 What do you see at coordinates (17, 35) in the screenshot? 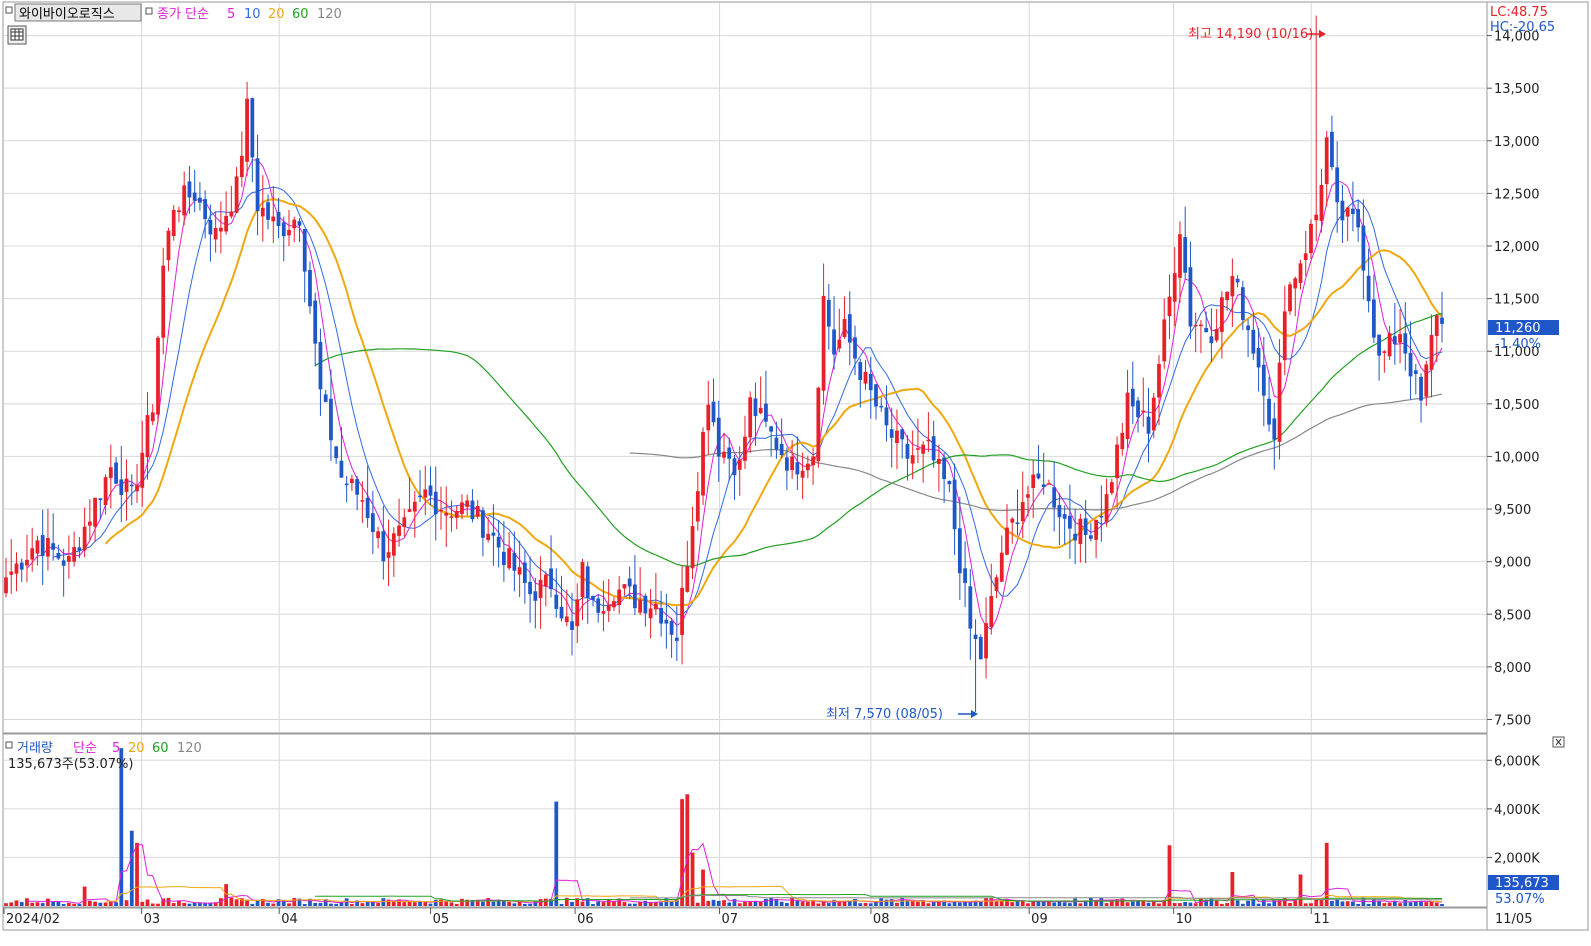
I see `grid-table-icon` at bounding box center [17, 35].